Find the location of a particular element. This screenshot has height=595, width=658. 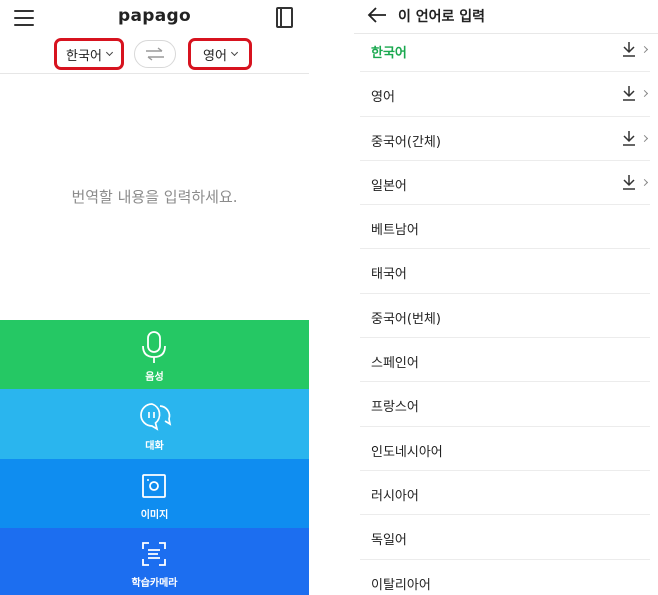

language-name: 이탈리아어 is located at coordinates (401, 585).